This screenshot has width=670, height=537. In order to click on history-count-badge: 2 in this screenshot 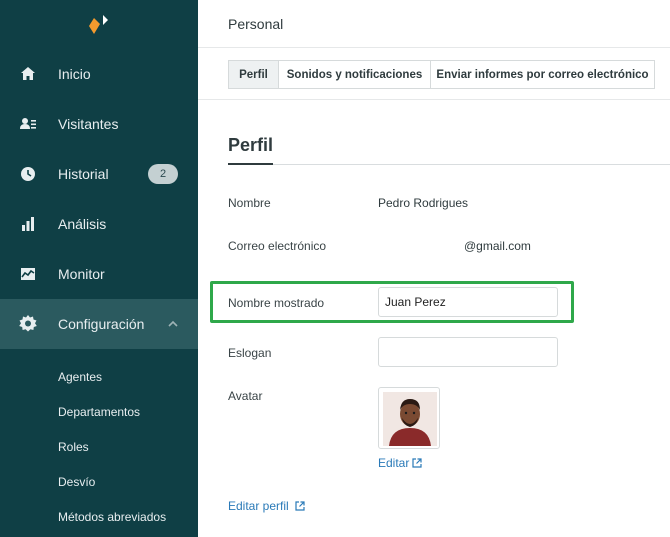, I will do `click(163, 174)`.